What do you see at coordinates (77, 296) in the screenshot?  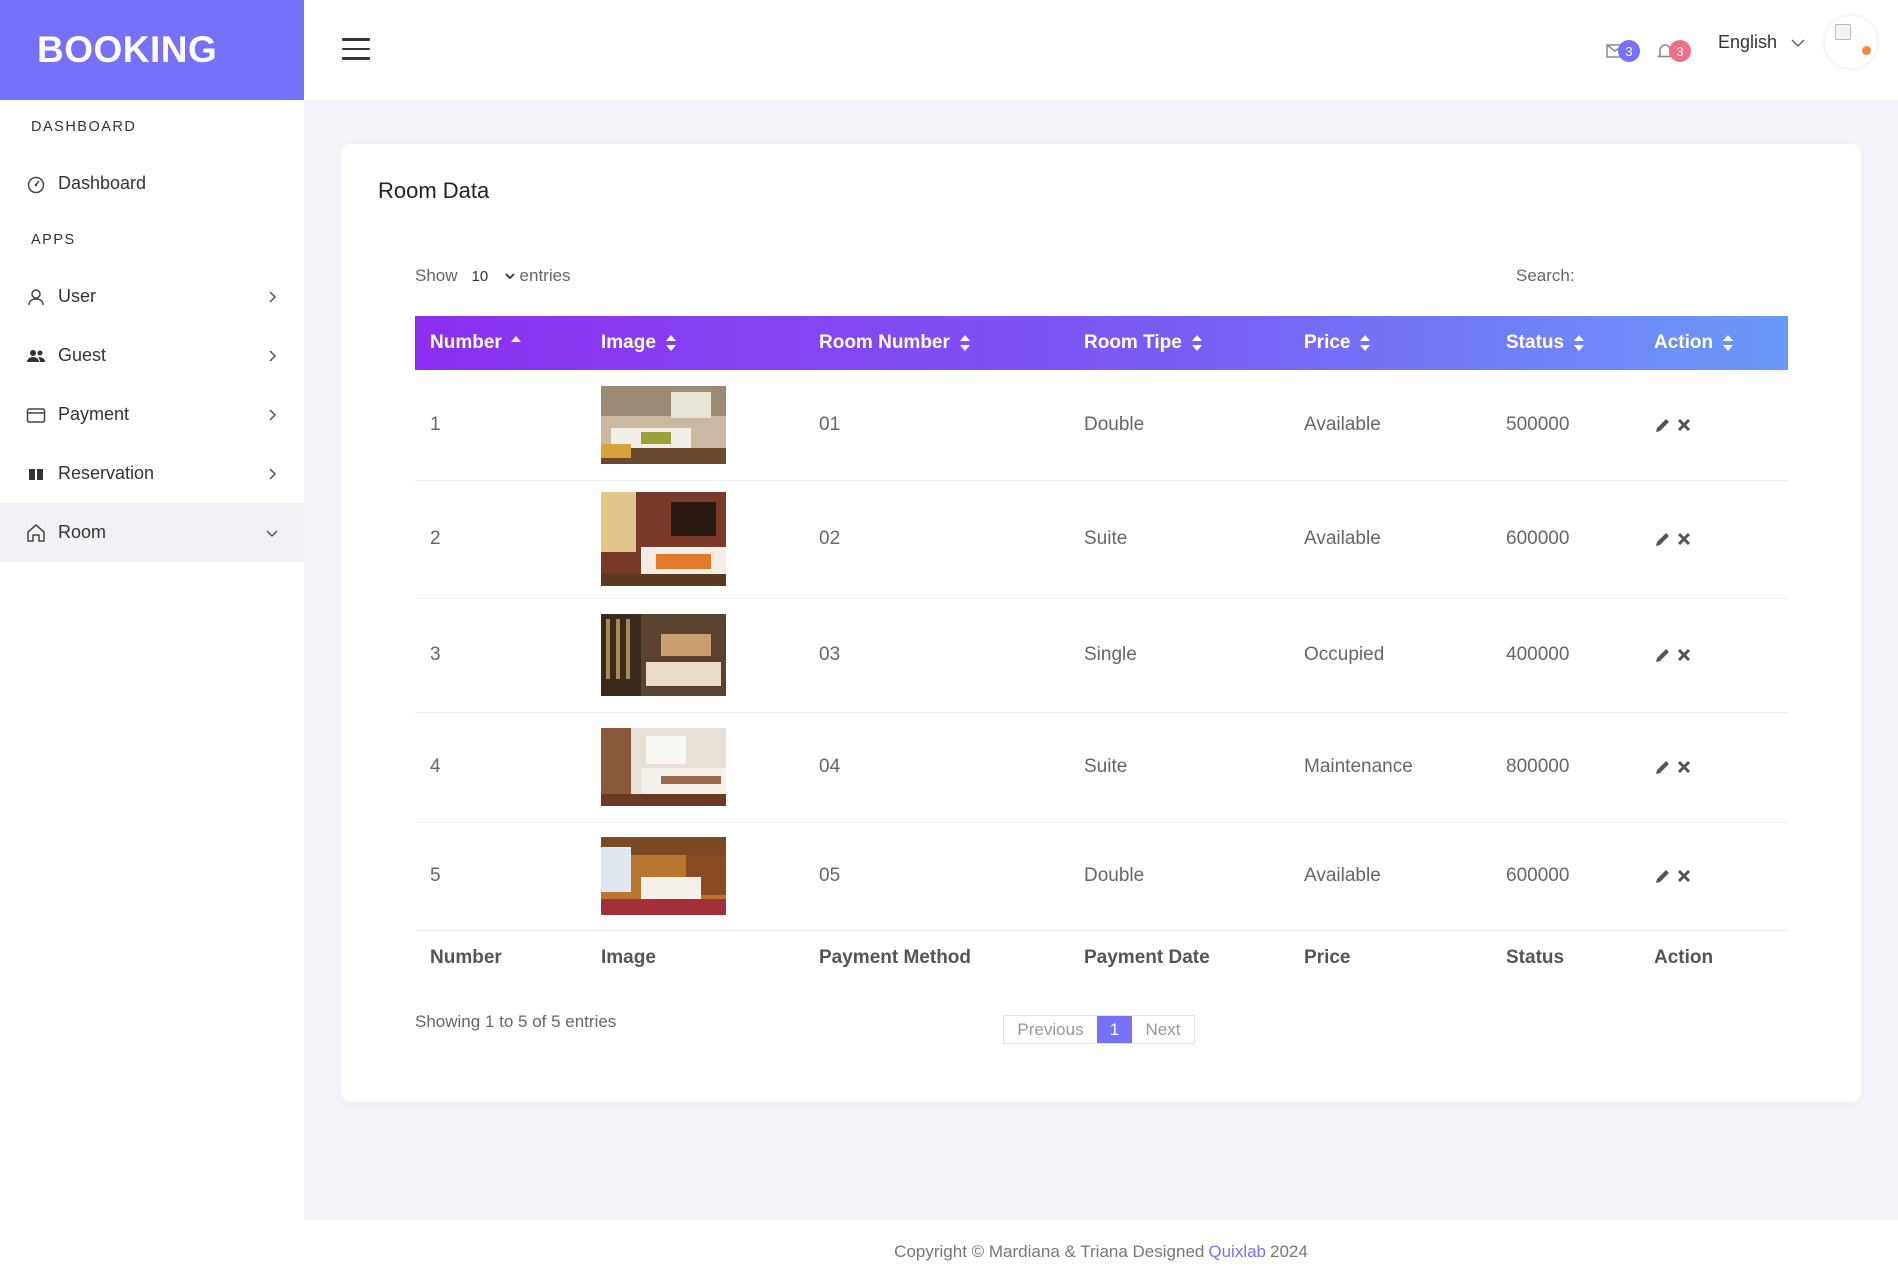 I see `sidebar-item-label: User` at bounding box center [77, 296].